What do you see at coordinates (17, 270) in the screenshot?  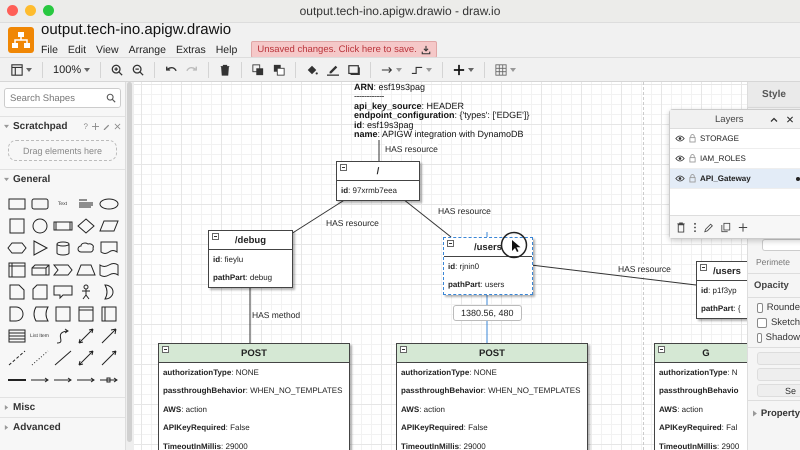 I see `internal-storage-icon` at bounding box center [17, 270].